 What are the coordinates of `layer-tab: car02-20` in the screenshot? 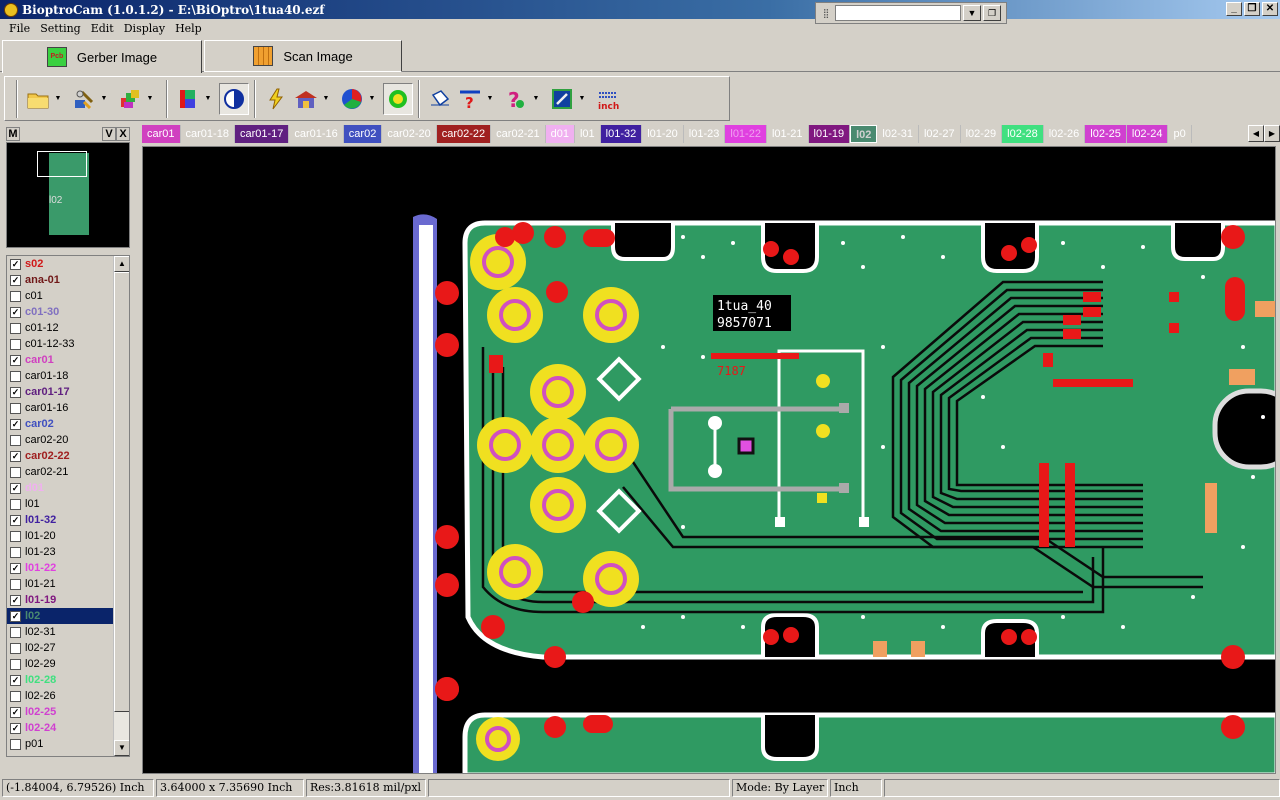 It's located at (409, 134).